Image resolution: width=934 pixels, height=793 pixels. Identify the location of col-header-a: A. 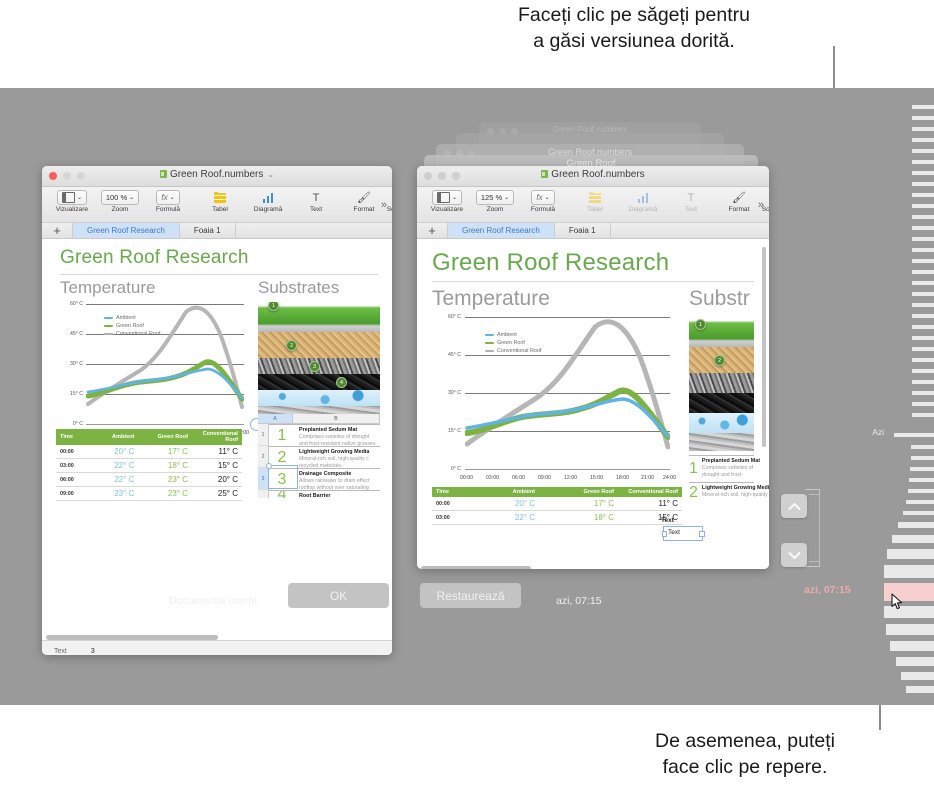
(275, 418).